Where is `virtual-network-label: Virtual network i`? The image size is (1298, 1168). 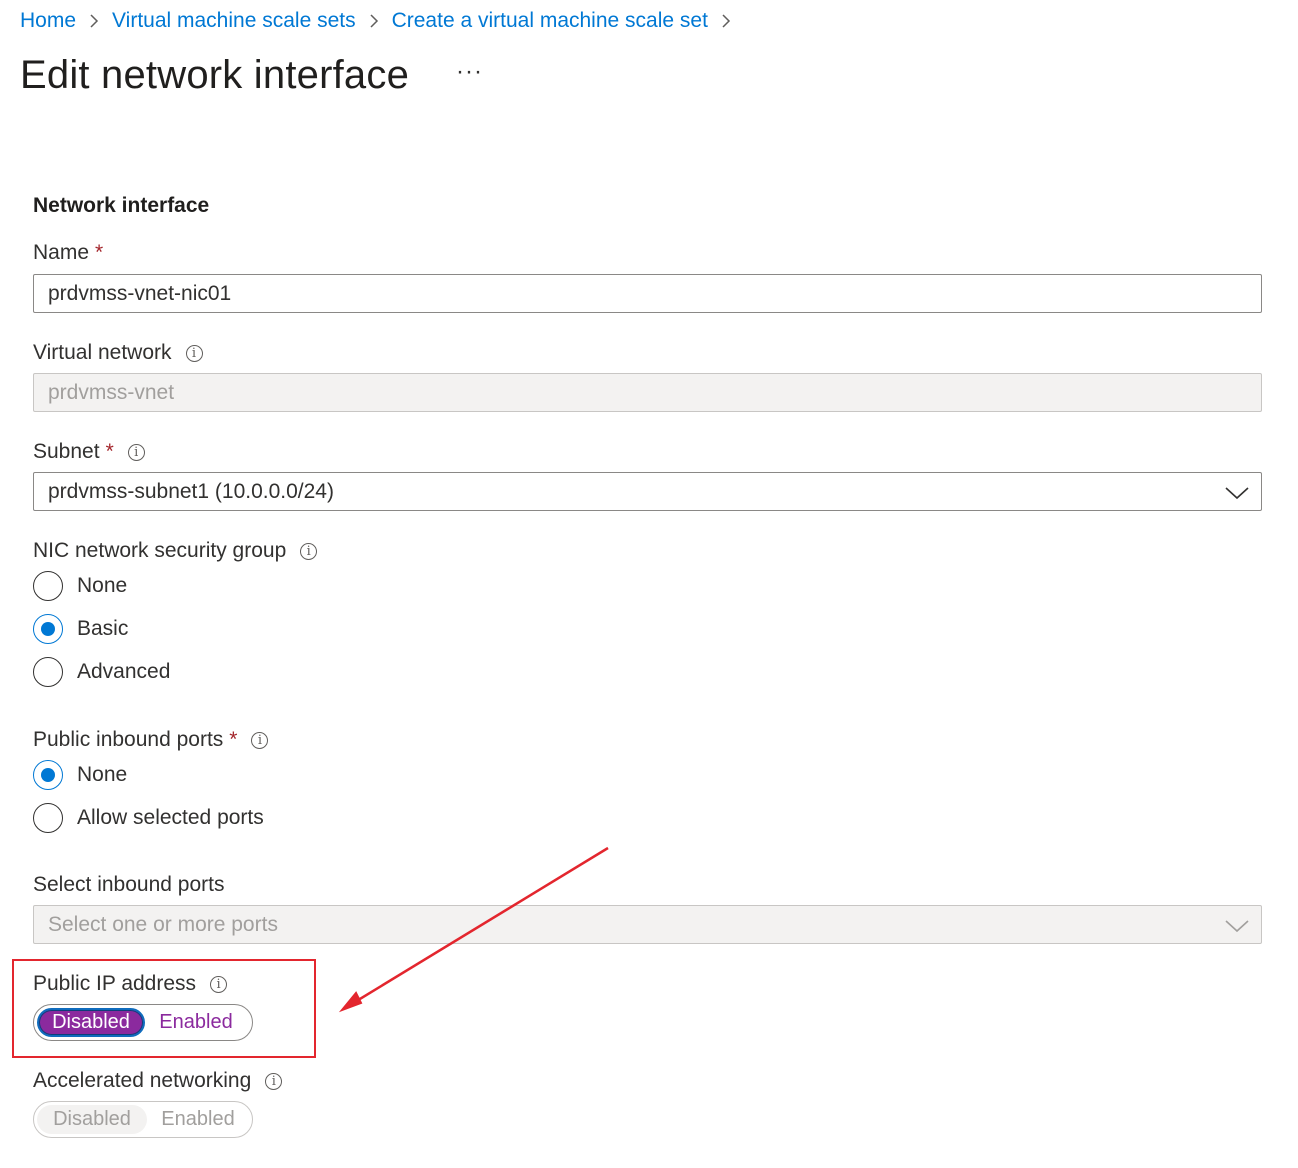 virtual-network-label: Virtual network i is located at coordinates (118, 353).